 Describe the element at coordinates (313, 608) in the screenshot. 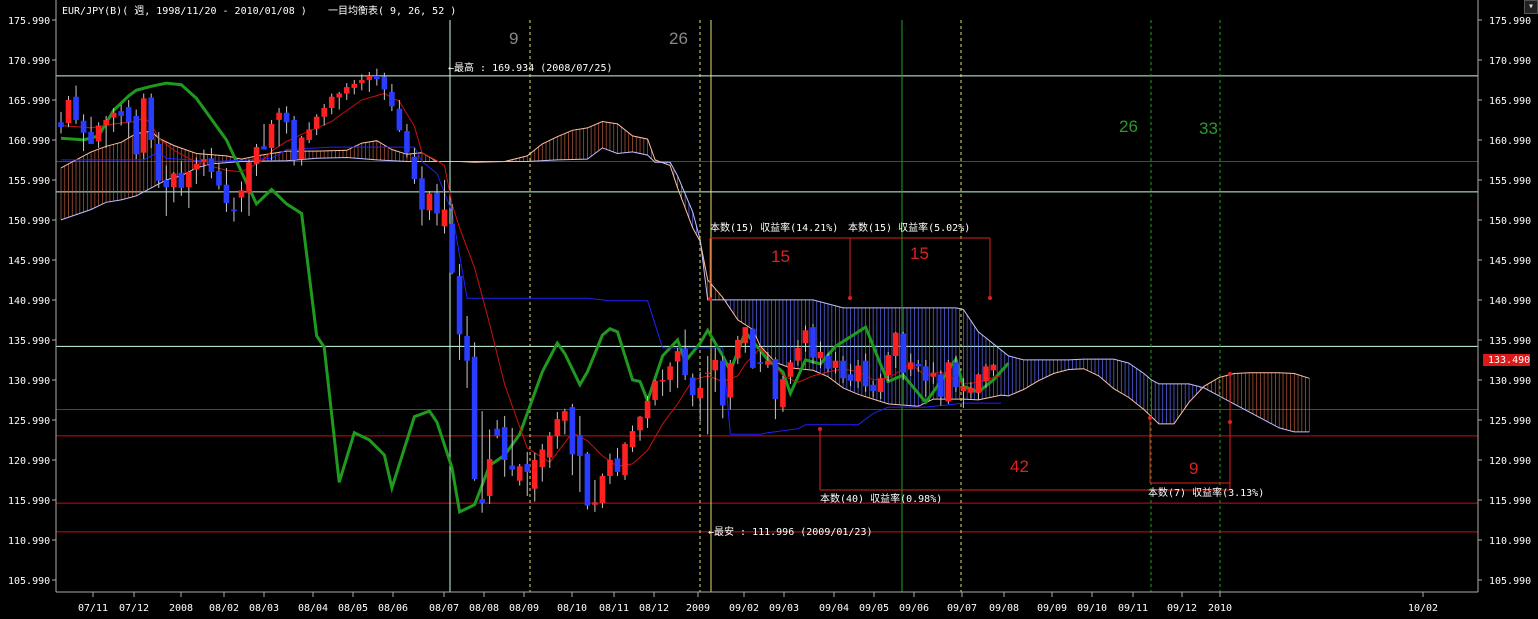

I see `x-tick-label: 08/04` at that location.